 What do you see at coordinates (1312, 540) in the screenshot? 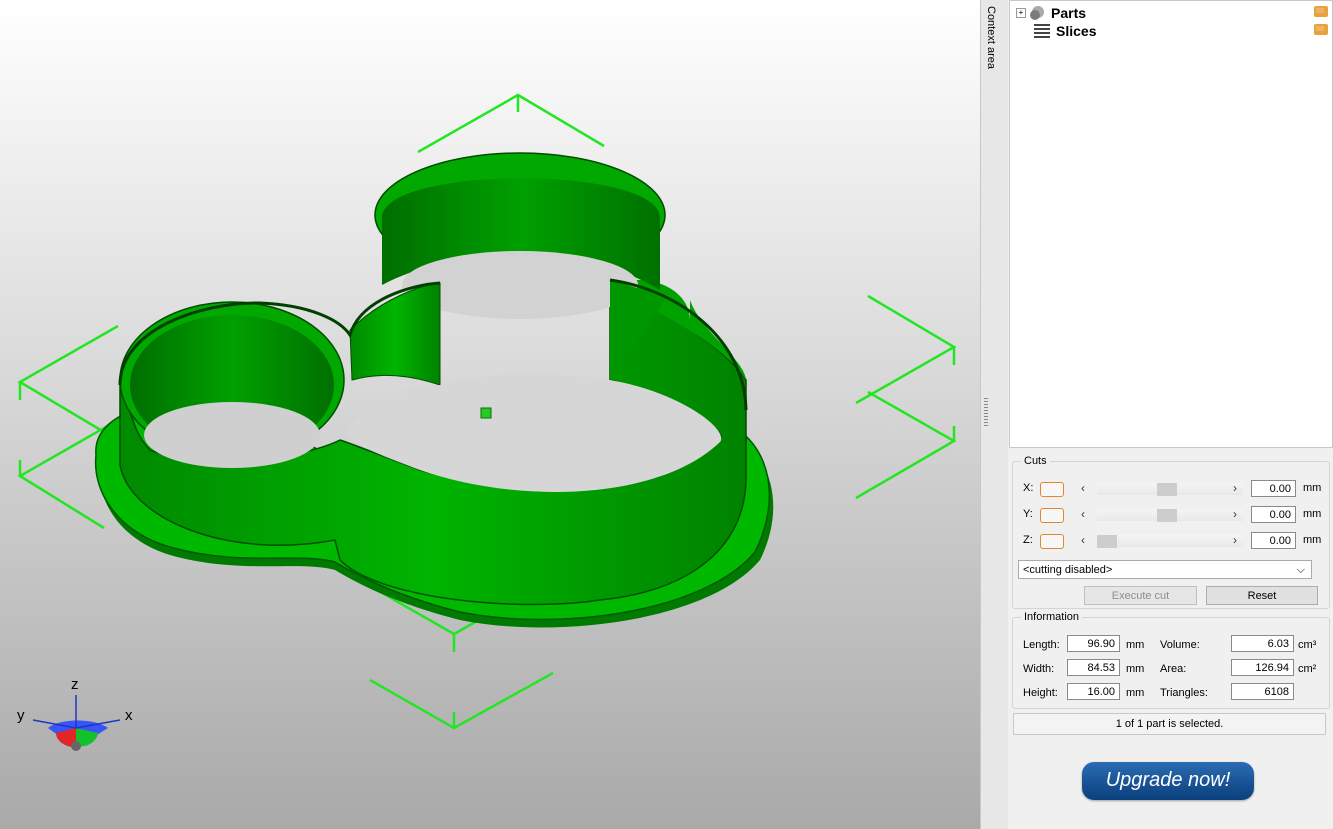
I see `cut-z-unit: mm` at bounding box center [1312, 540].